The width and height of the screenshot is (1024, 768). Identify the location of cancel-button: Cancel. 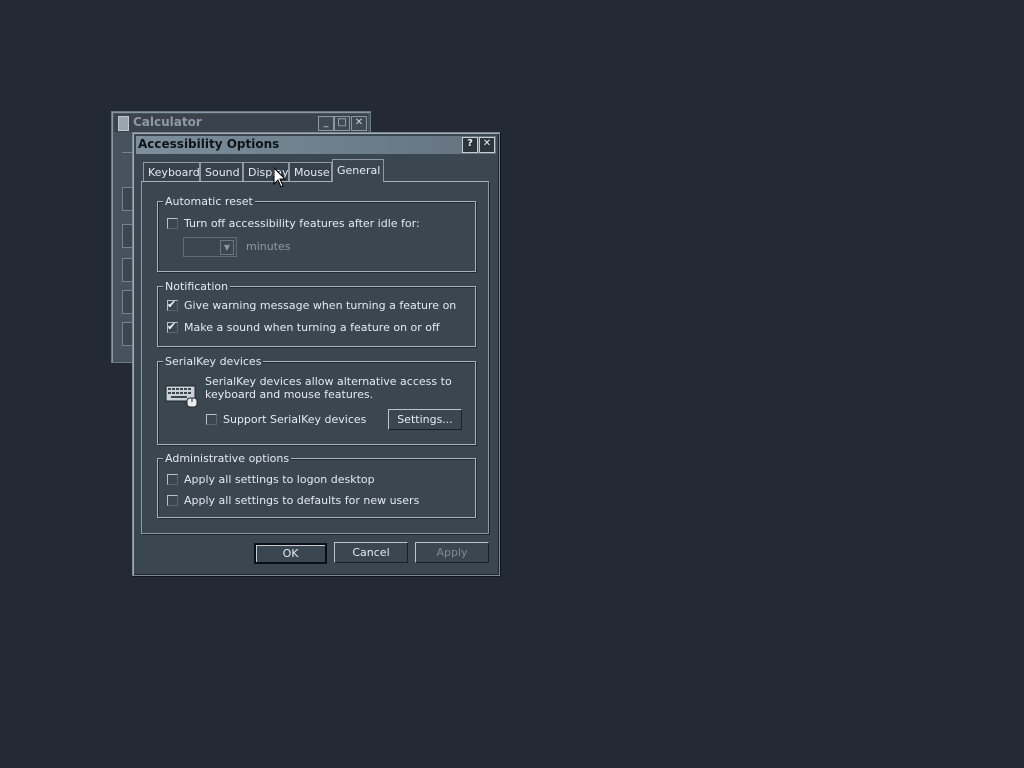
(371, 552).